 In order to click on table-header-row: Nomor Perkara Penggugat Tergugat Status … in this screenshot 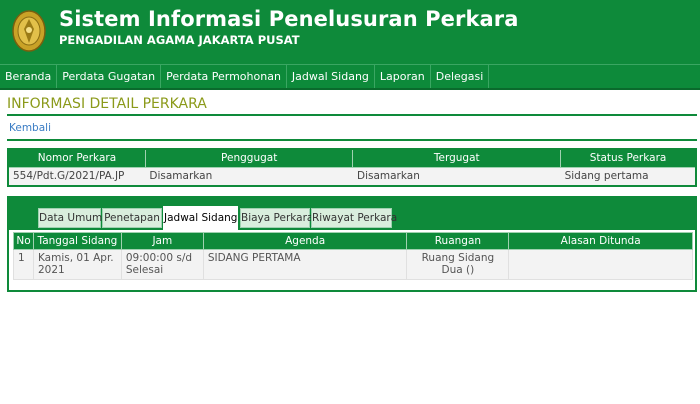, I will do `click(352, 158)`.